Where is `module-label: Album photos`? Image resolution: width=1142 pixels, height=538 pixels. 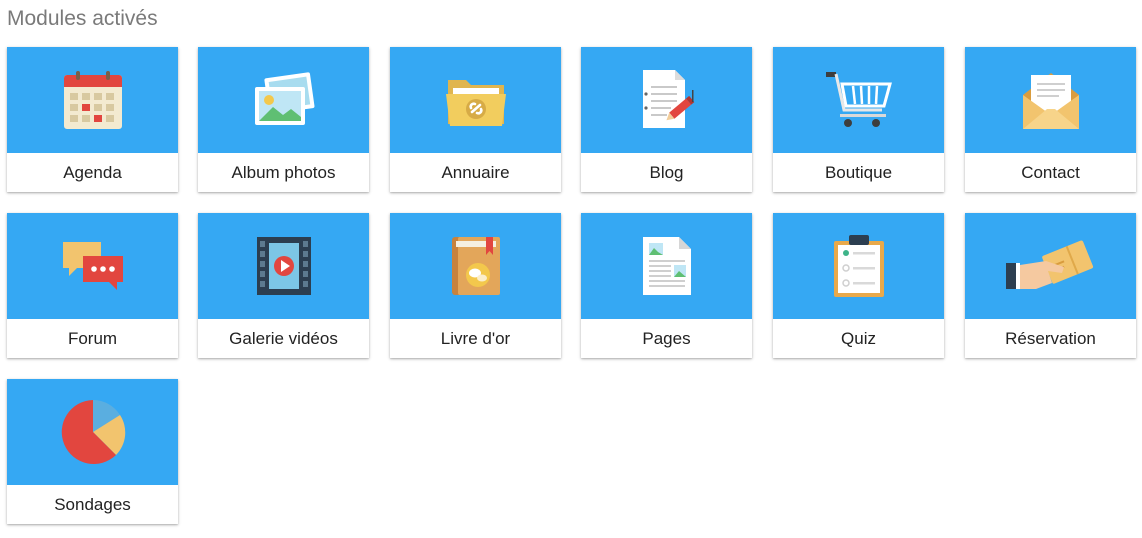 module-label: Album photos is located at coordinates (283, 172).